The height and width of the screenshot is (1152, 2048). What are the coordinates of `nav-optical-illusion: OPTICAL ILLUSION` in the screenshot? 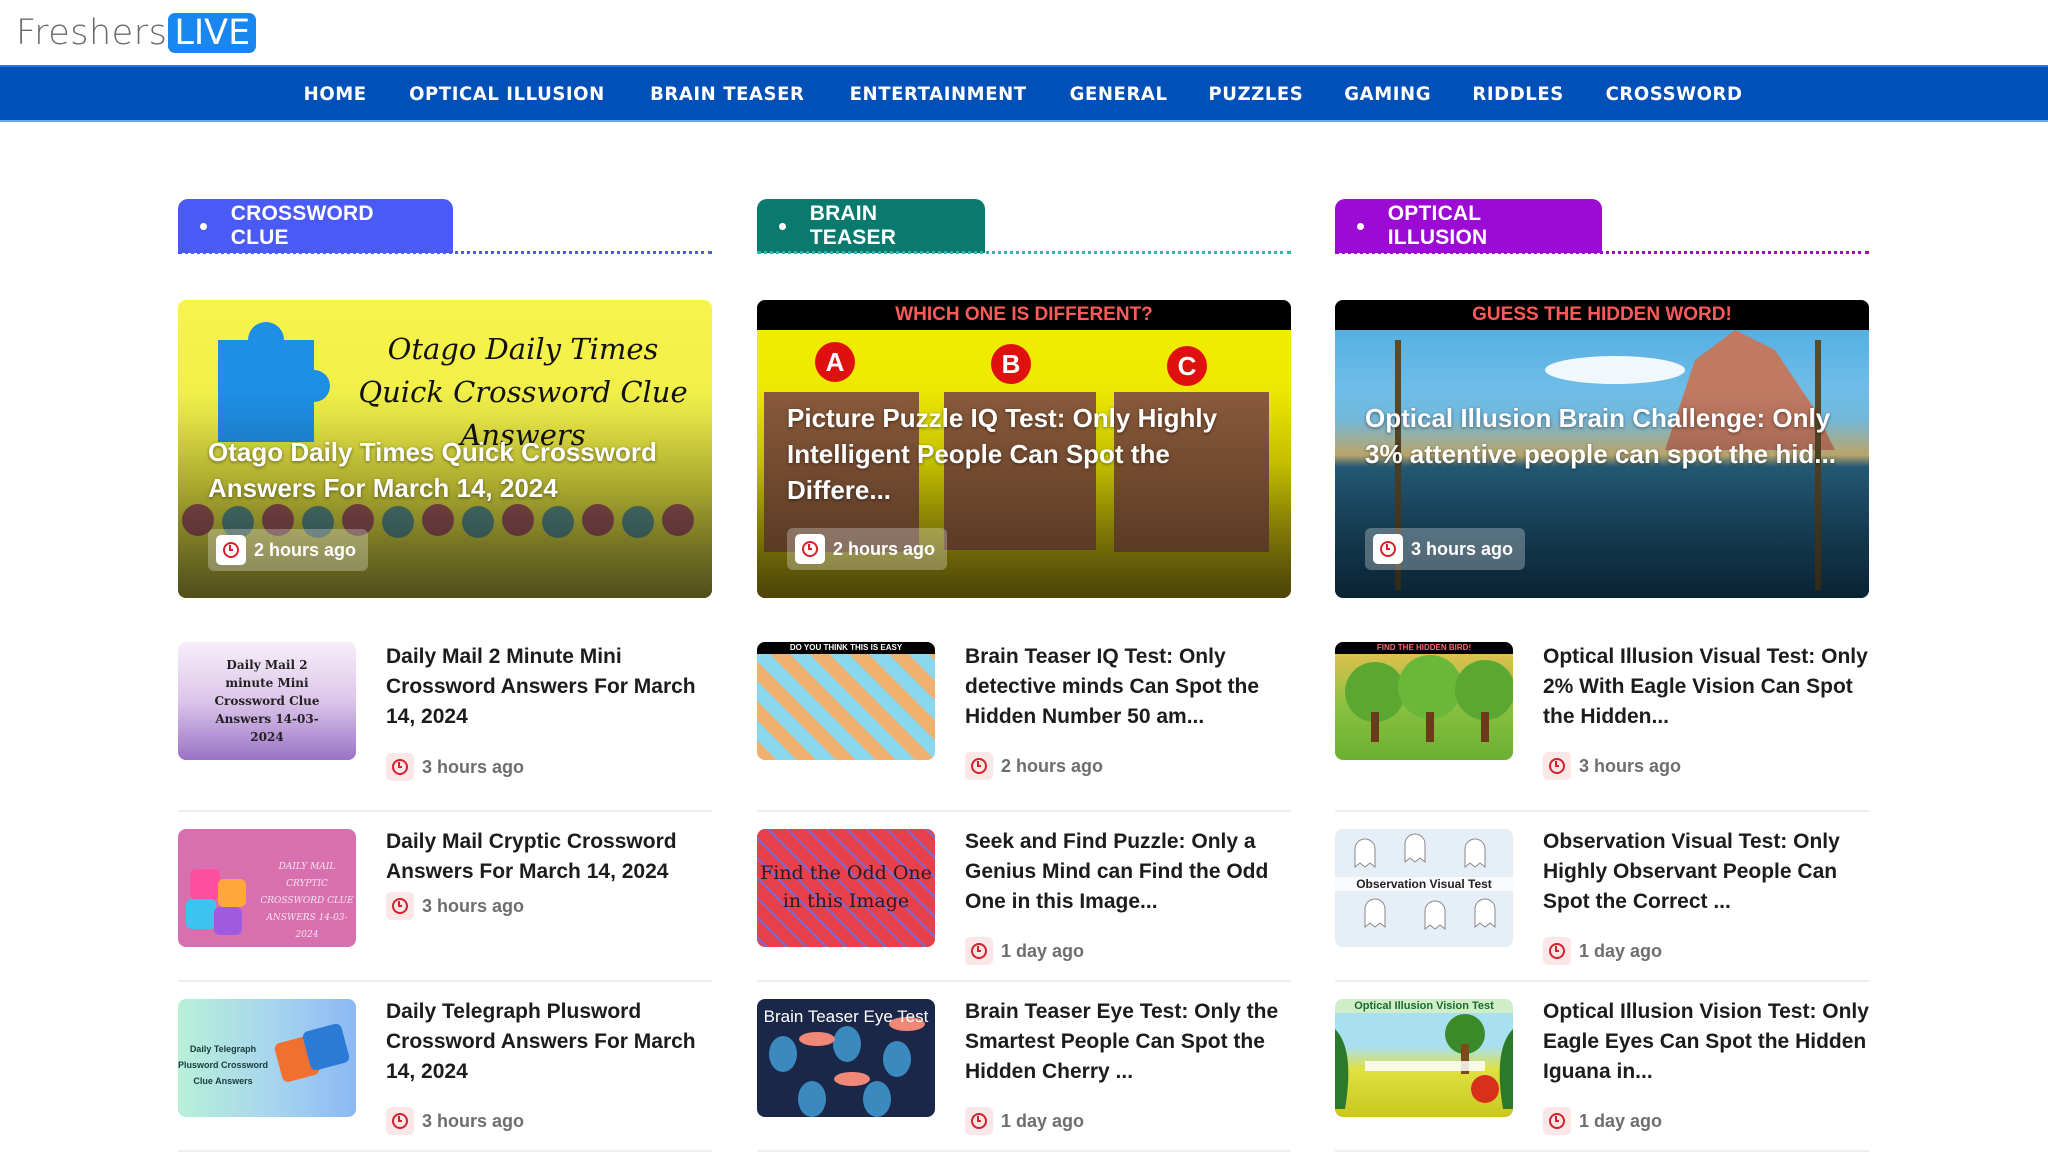 It's located at (507, 94).